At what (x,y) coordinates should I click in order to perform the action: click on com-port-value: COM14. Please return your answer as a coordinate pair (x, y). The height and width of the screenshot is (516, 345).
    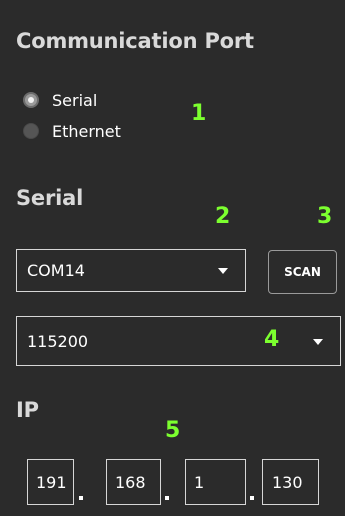
    Looking at the image, I should click on (56, 270).